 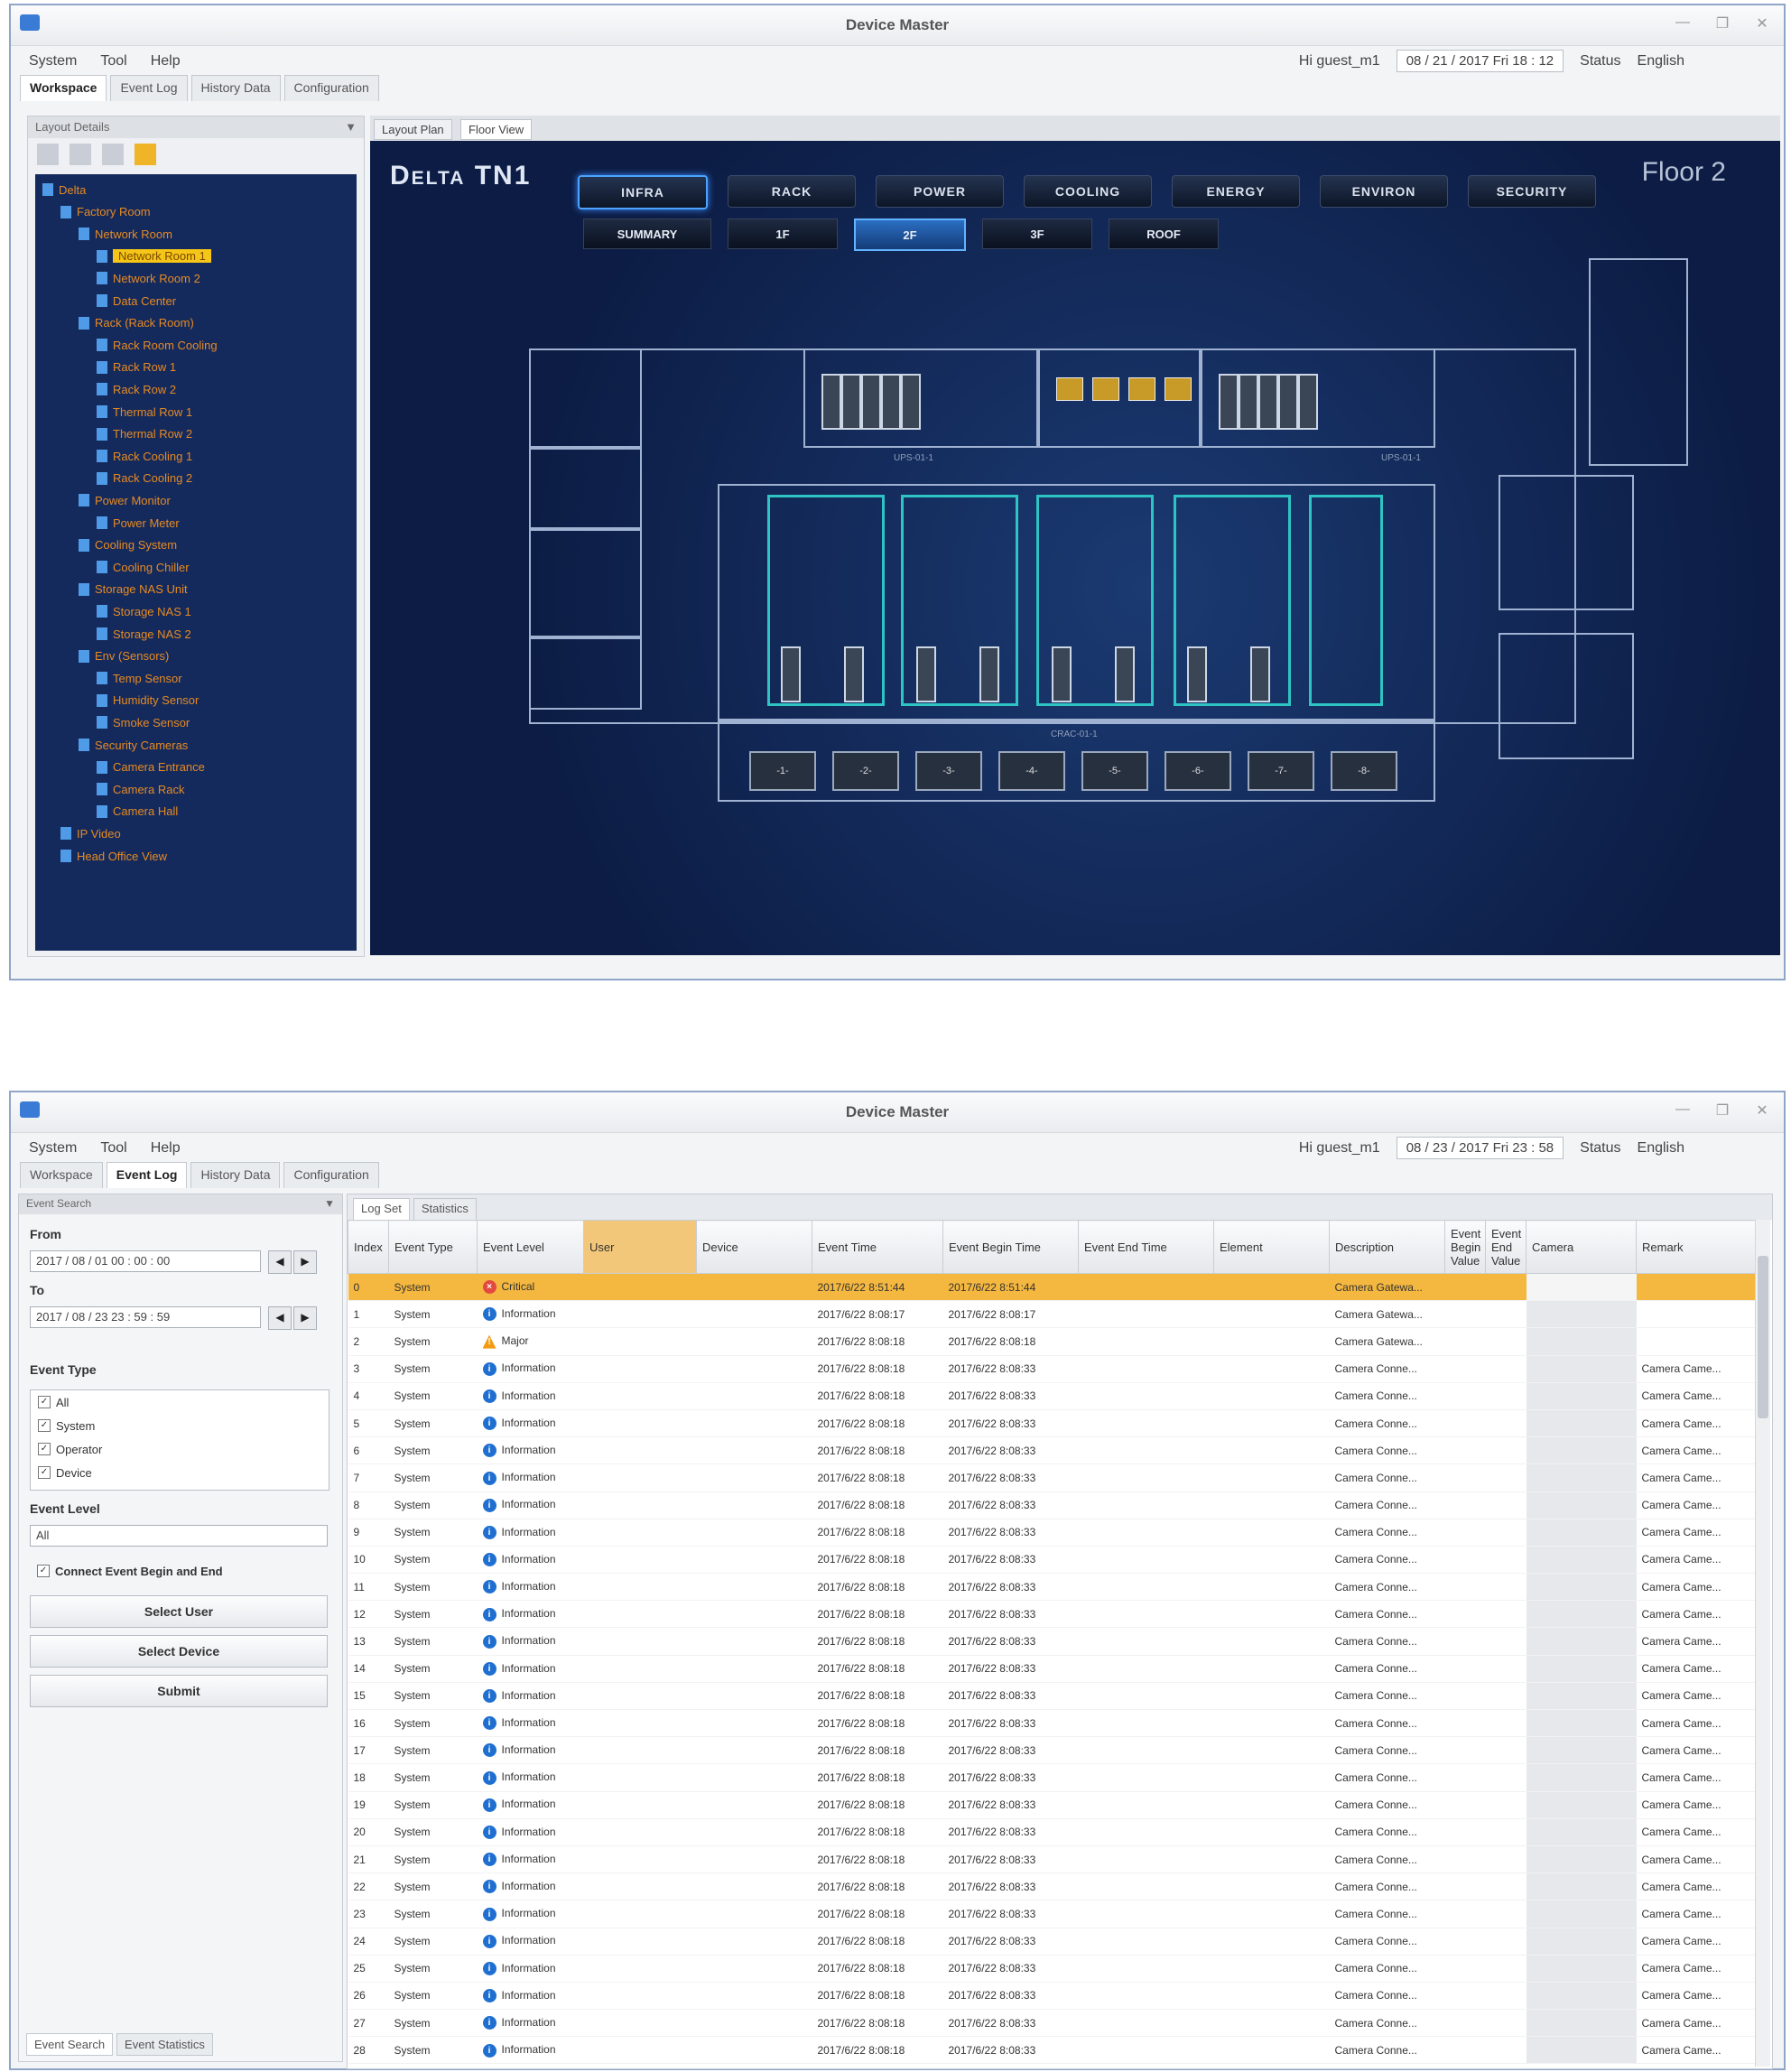 What do you see at coordinates (1465, 1247) in the screenshot?
I see `column-header: Event Begin Value` at bounding box center [1465, 1247].